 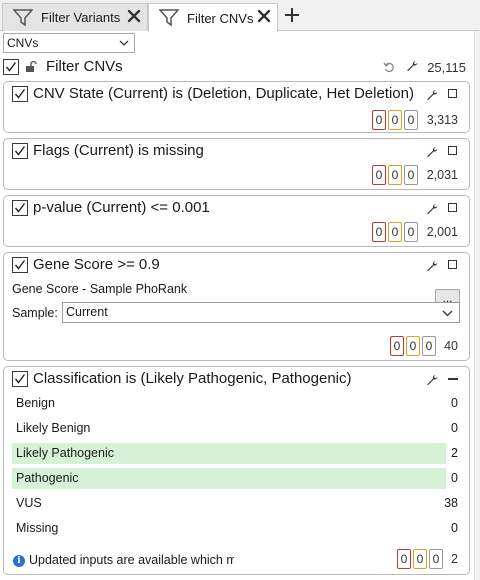 I want to click on undo-icon, so click(x=389, y=67).